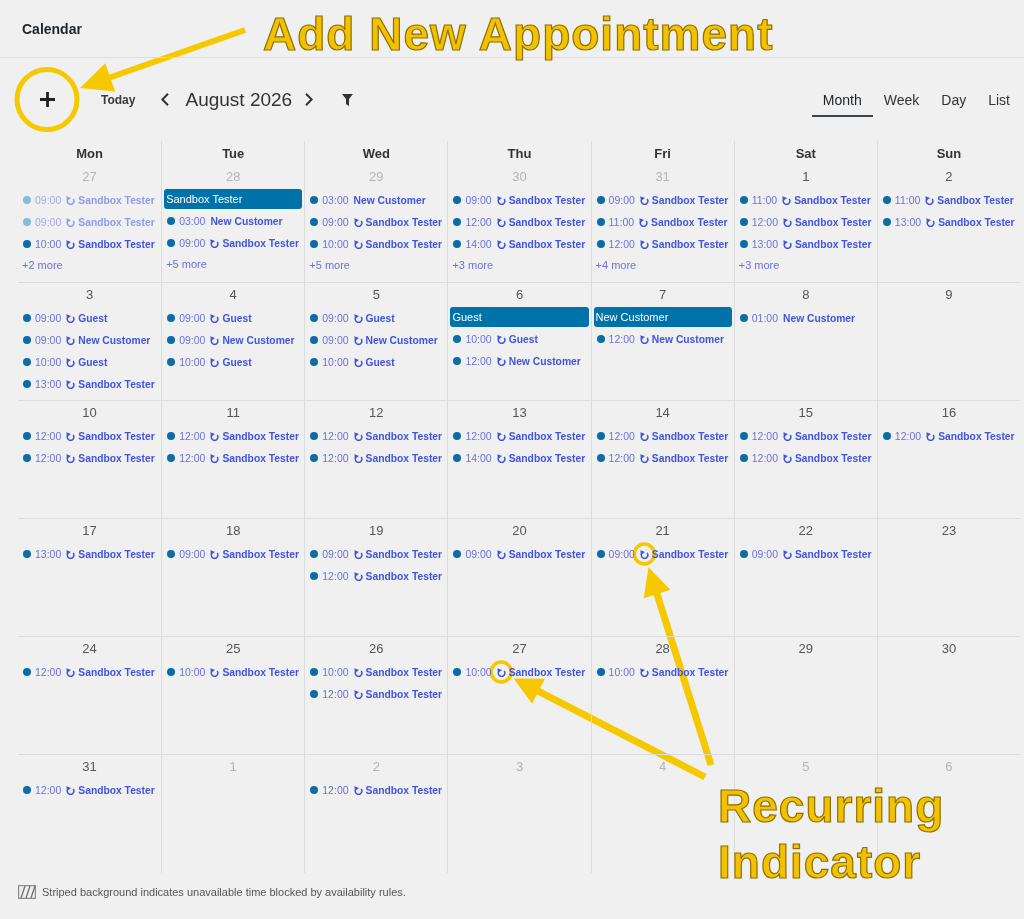 Image resolution: width=1024 pixels, height=919 pixels. Describe the element at coordinates (165, 99) in the screenshot. I see `previous-button` at that location.